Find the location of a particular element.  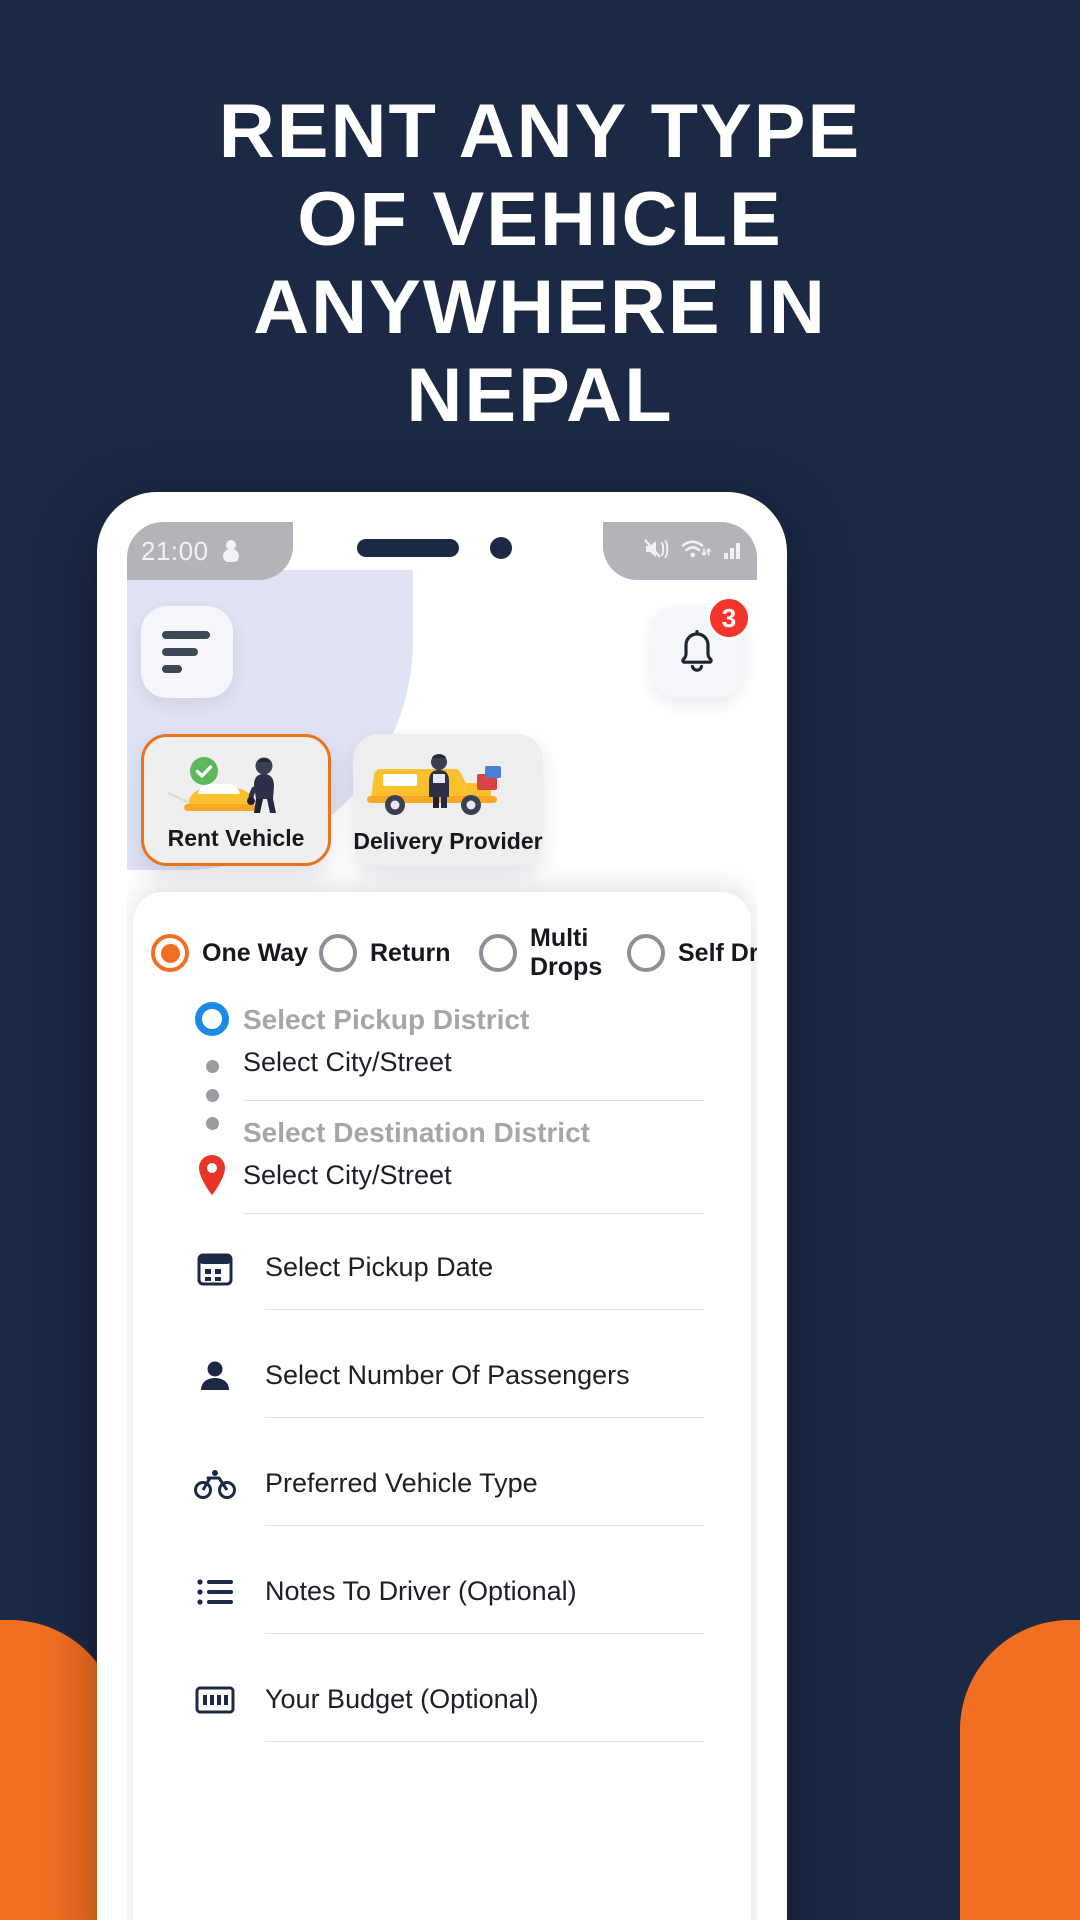

service-card-delivery-provider: Delivery Provider is located at coordinates (448, 800).